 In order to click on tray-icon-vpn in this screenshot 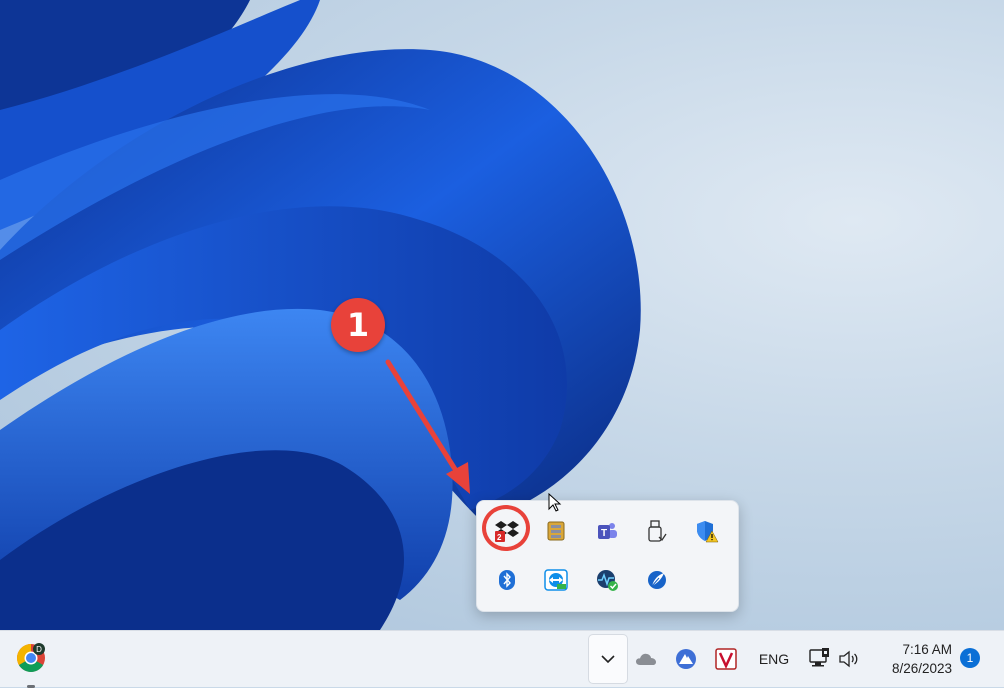, I will do `click(686, 659)`.